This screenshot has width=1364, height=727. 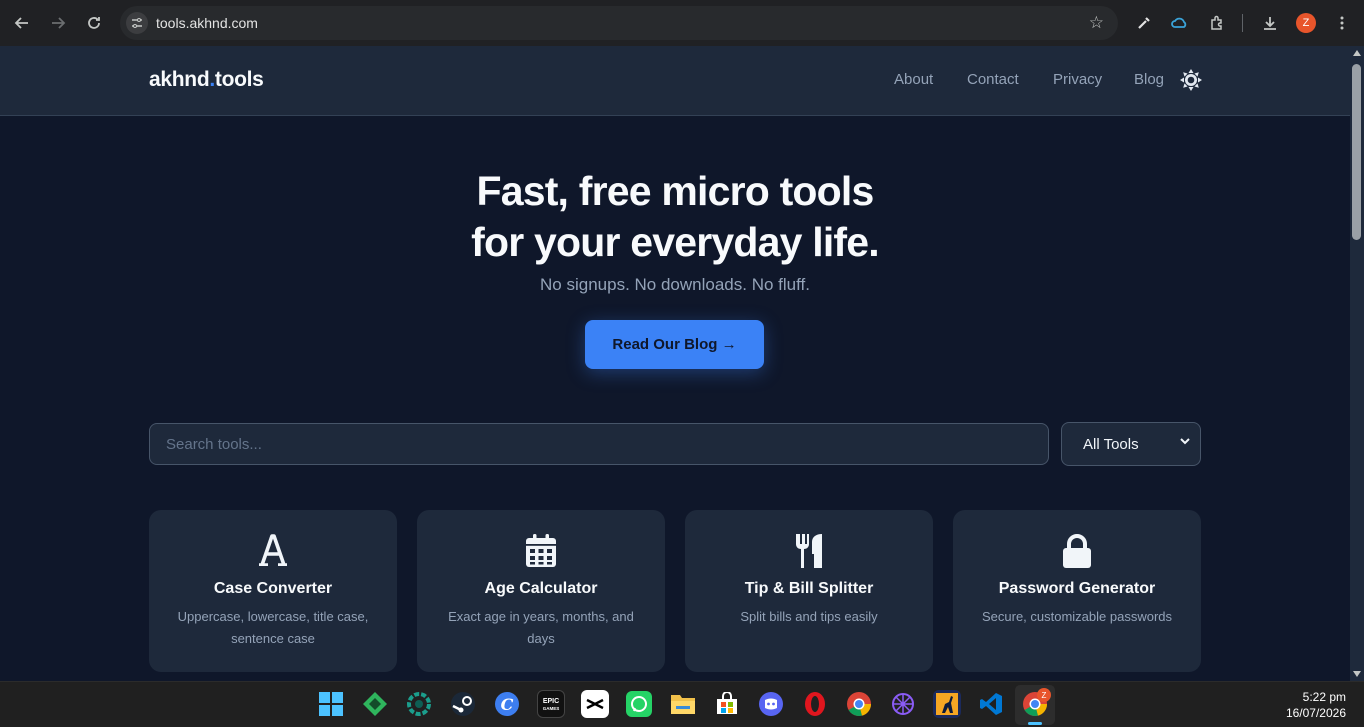 What do you see at coordinates (675, 284) in the screenshot?
I see `hero-subtitle: No signups. No downloads. No fluff.` at bounding box center [675, 284].